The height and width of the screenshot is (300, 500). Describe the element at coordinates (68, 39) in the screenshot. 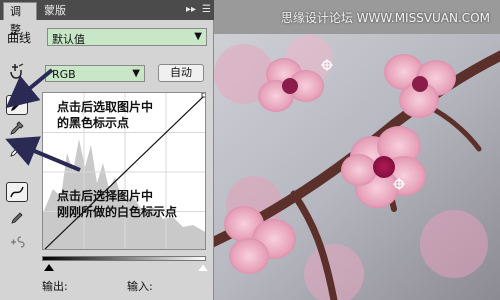

I see `preset-value: 默认值` at that location.